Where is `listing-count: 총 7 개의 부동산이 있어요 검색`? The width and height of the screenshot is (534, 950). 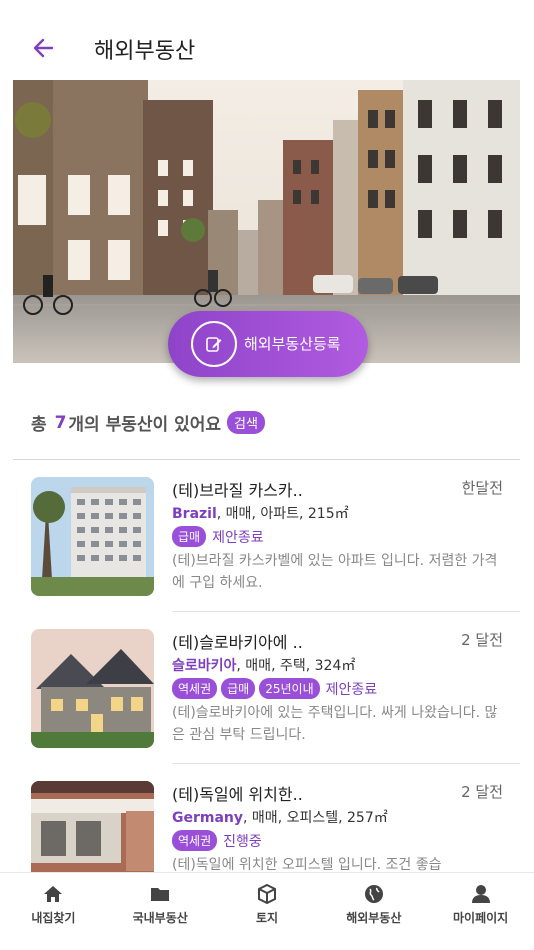 listing-count: 총 7 개의 부동산이 있어요 검색 is located at coordinates (148, 422).